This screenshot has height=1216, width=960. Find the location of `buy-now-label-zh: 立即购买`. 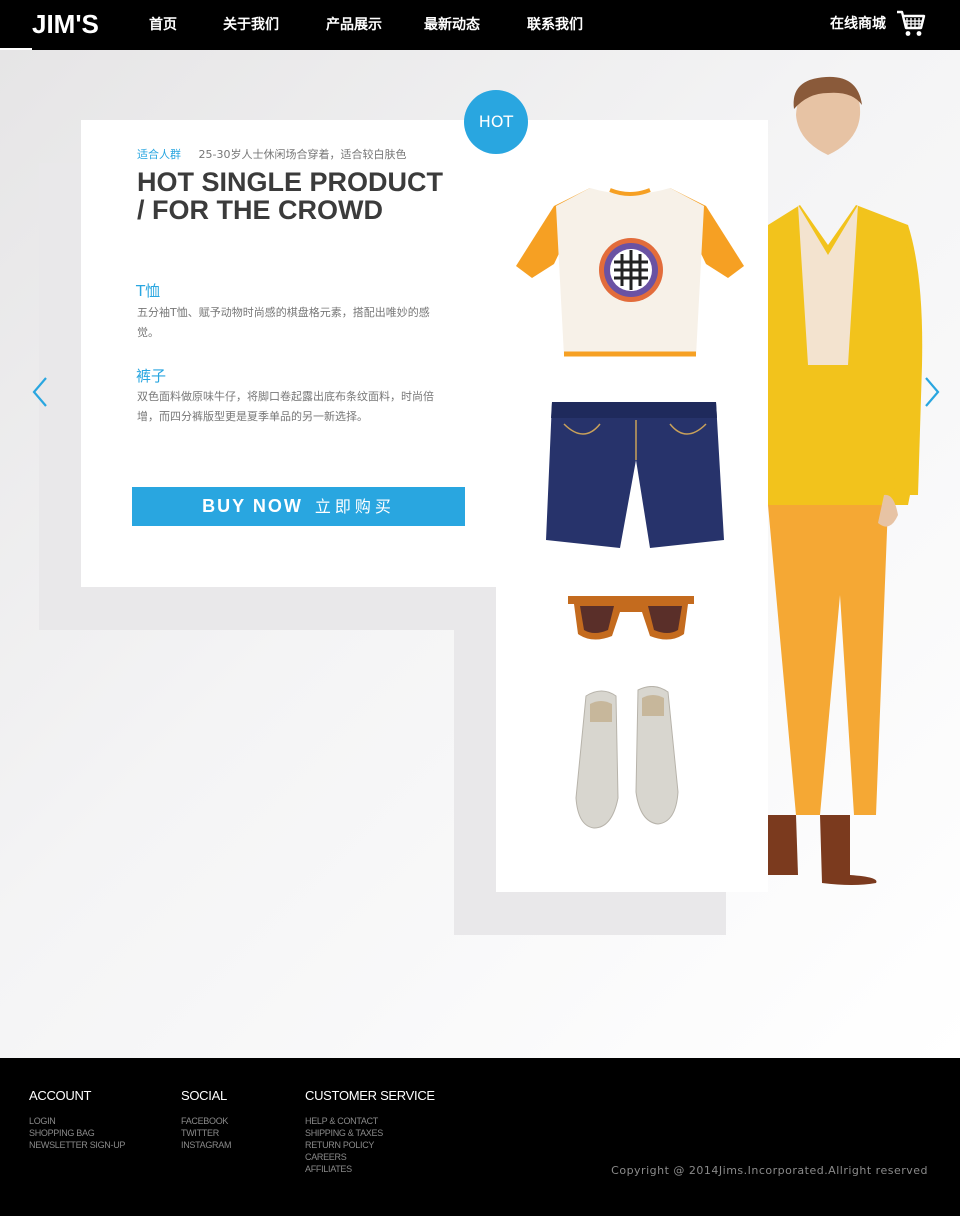

buy-now-label-zh: 立即购买 is located at coordinates (354, 507).